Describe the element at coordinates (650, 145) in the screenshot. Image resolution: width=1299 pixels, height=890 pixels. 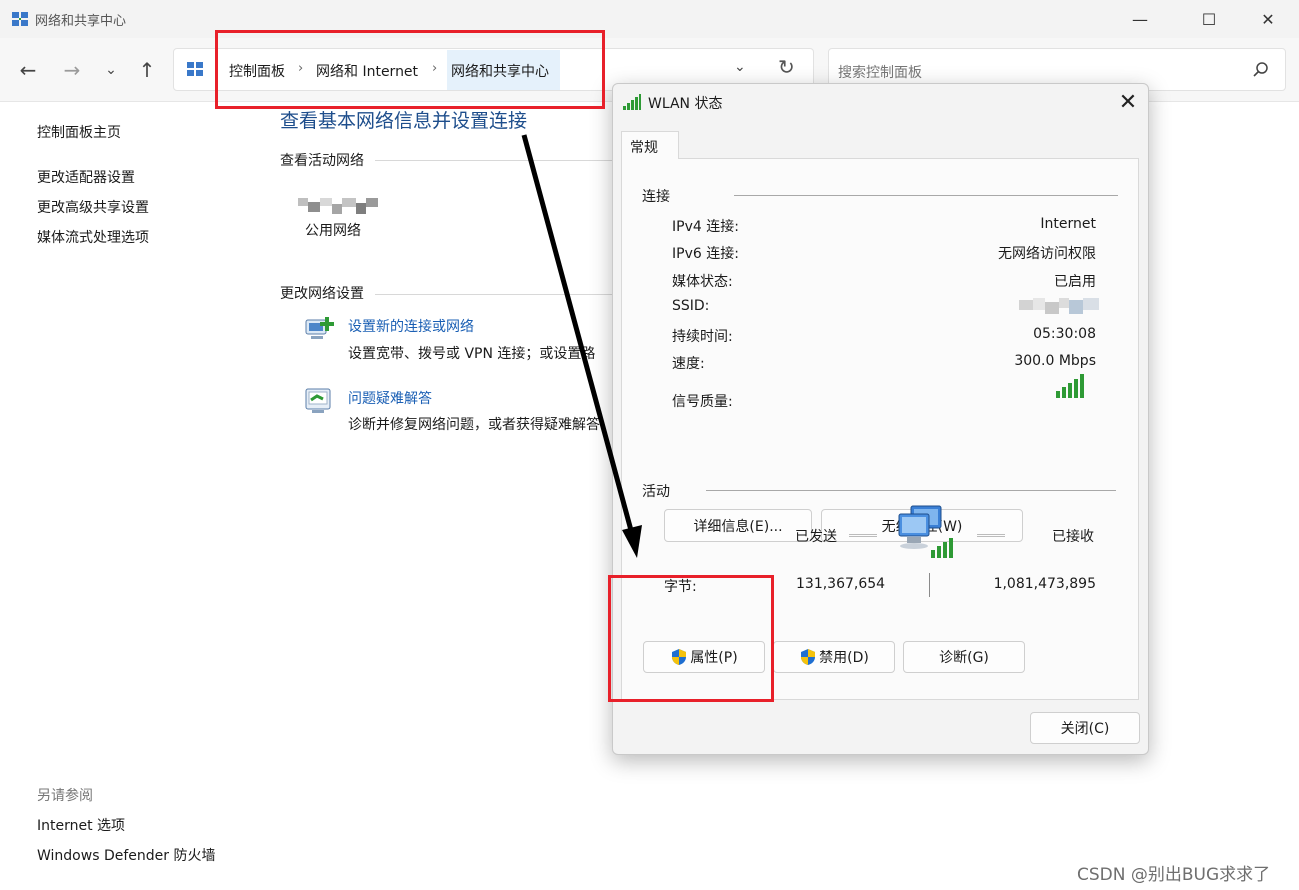
I see `tab-general: 常规` at that location.